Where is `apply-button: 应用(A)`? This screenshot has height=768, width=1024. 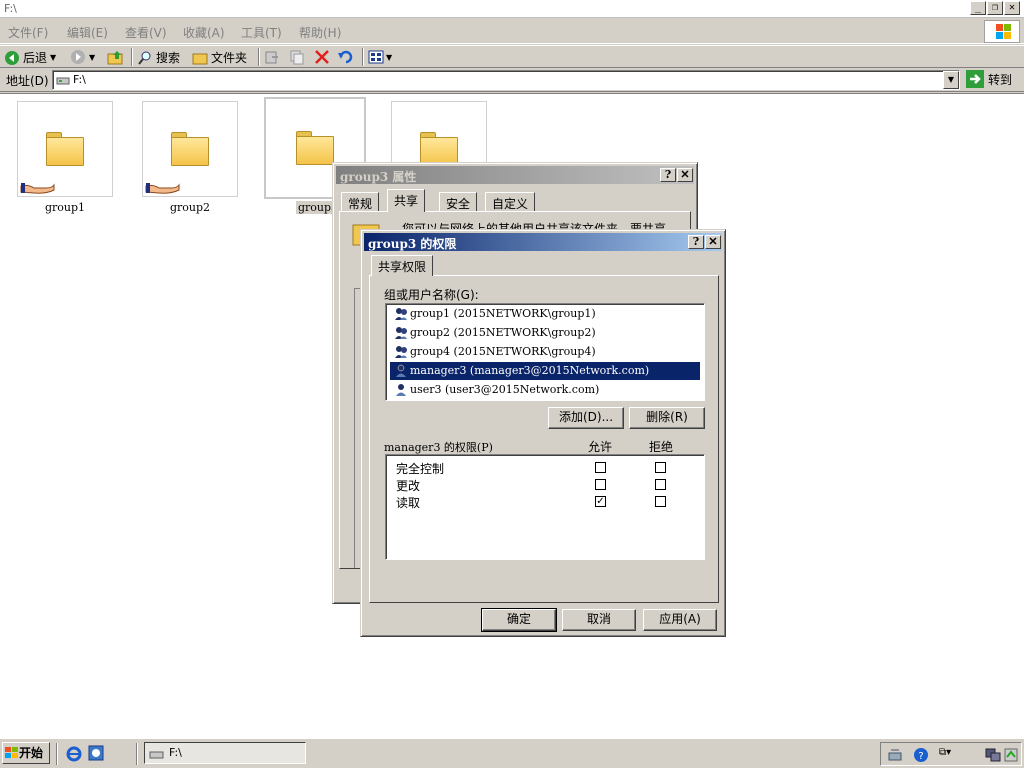
apply-button: 应用(A) is located at coordinates (680, 620).